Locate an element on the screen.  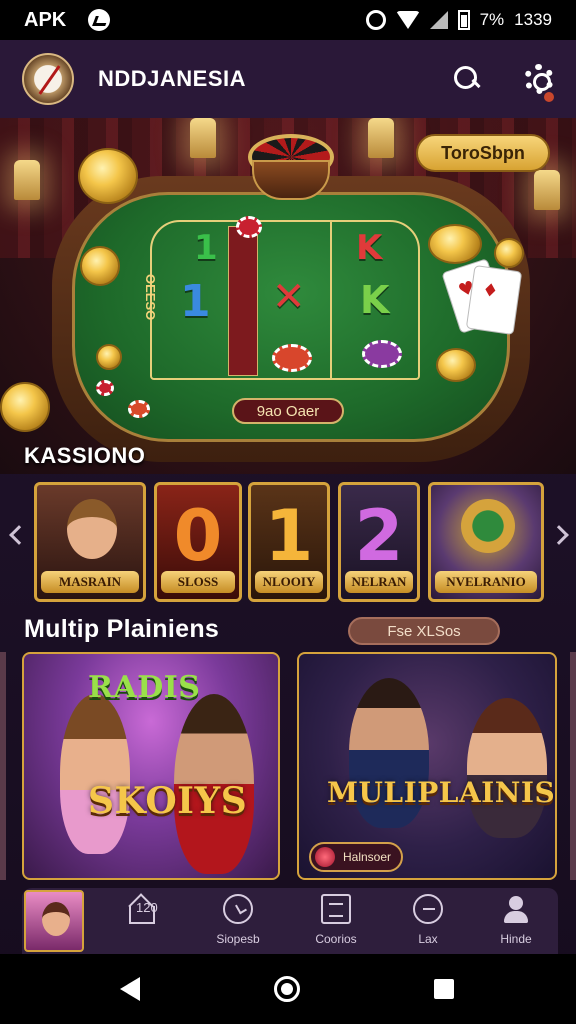
bottom-navigation: 120 Siopesb Coorios Lax Hinde is located at coordinates (290, 921).